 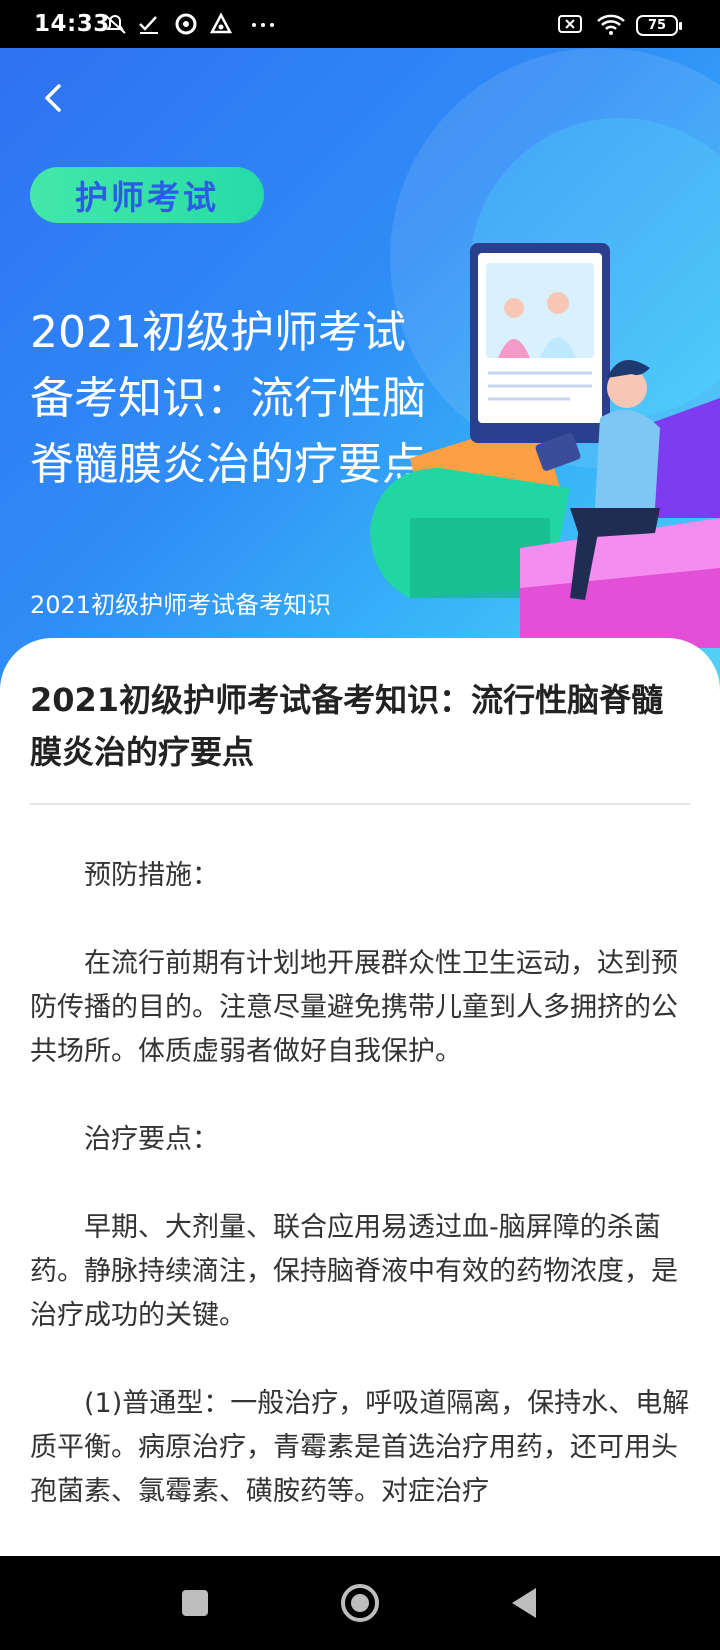 I want to click on sim-off-icon, so click(x=570, y=24).